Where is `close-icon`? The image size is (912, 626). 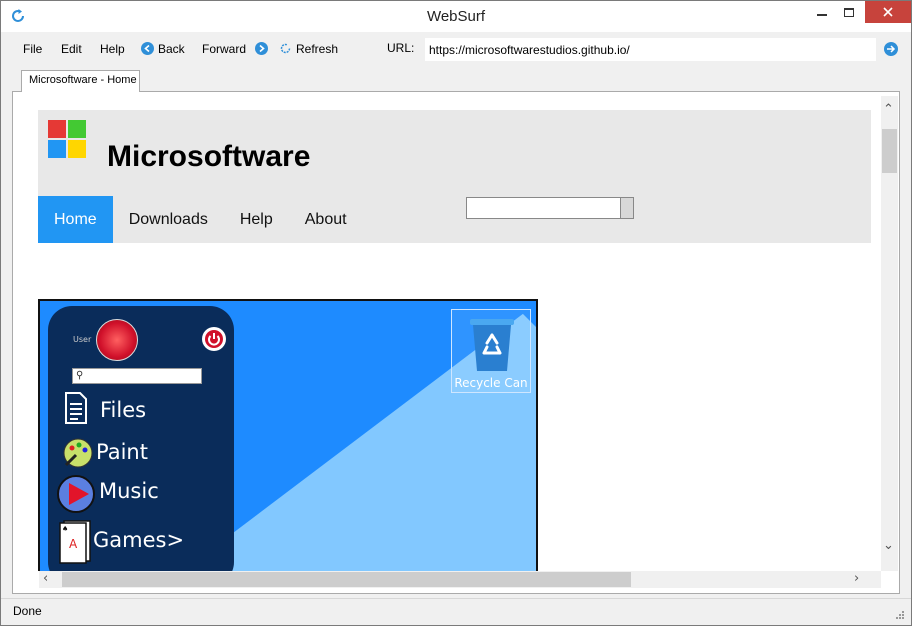 close-icon is located at coordinates (888, 12).